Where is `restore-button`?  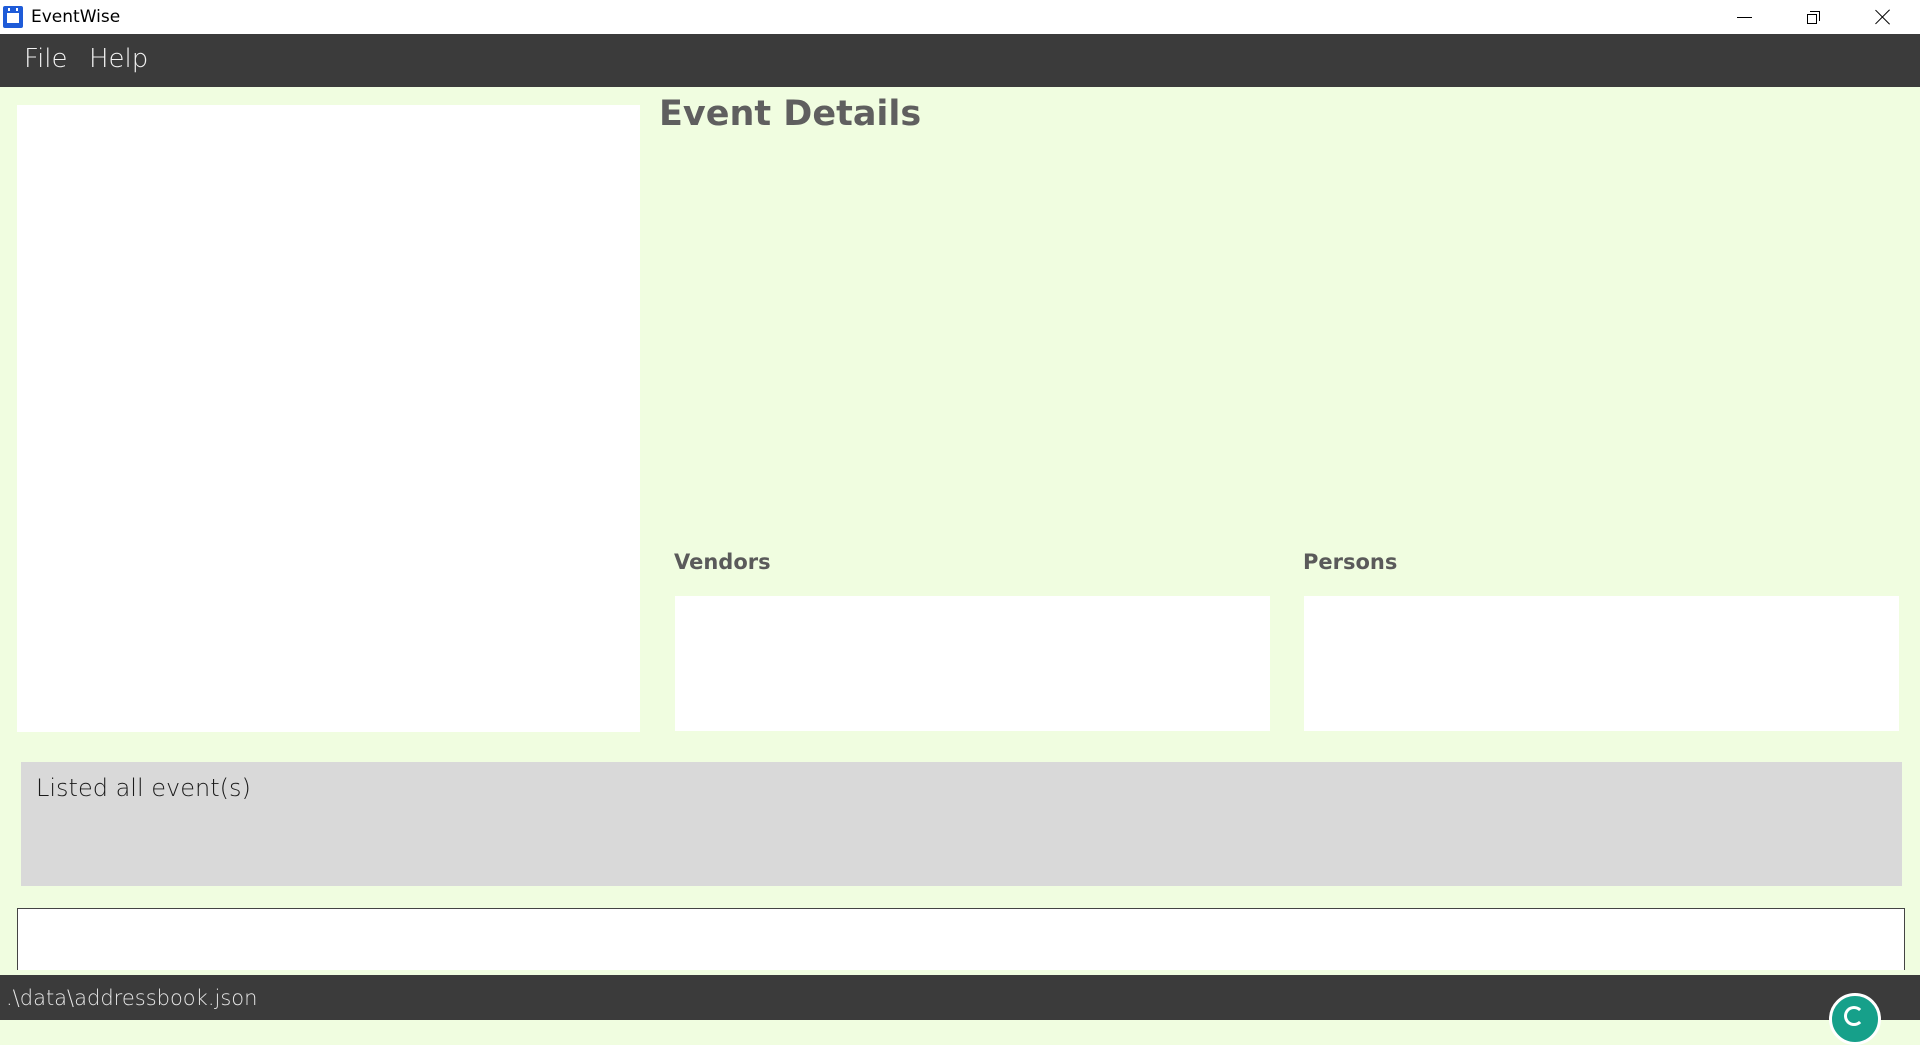
restore-button is located at coordinates (1813, 17).